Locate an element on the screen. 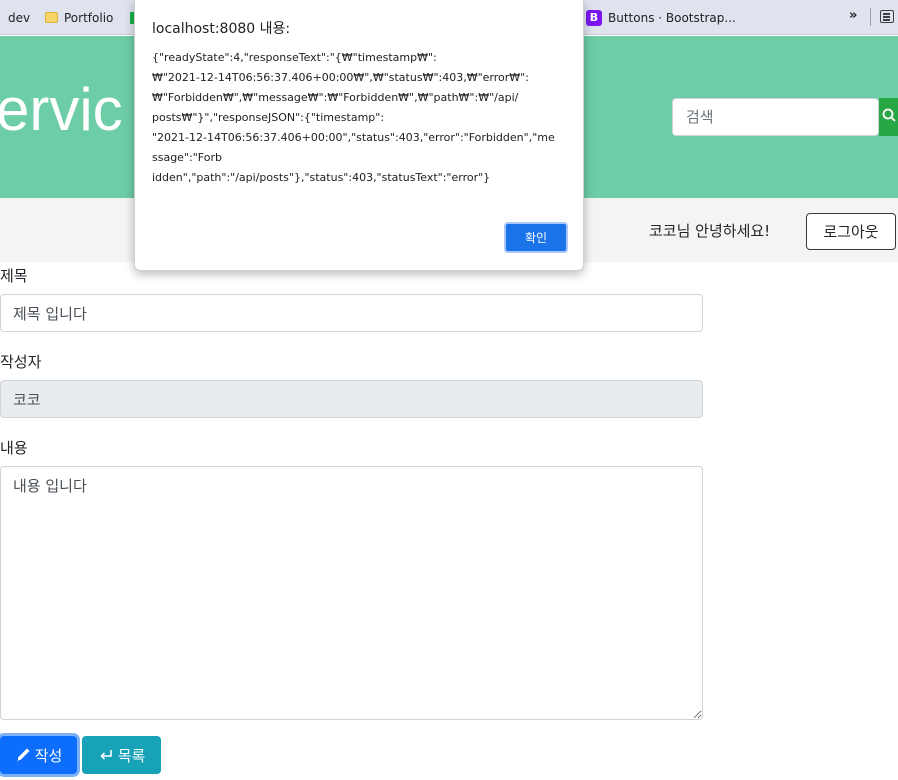  search-icon is located at coordinates (889, 115).